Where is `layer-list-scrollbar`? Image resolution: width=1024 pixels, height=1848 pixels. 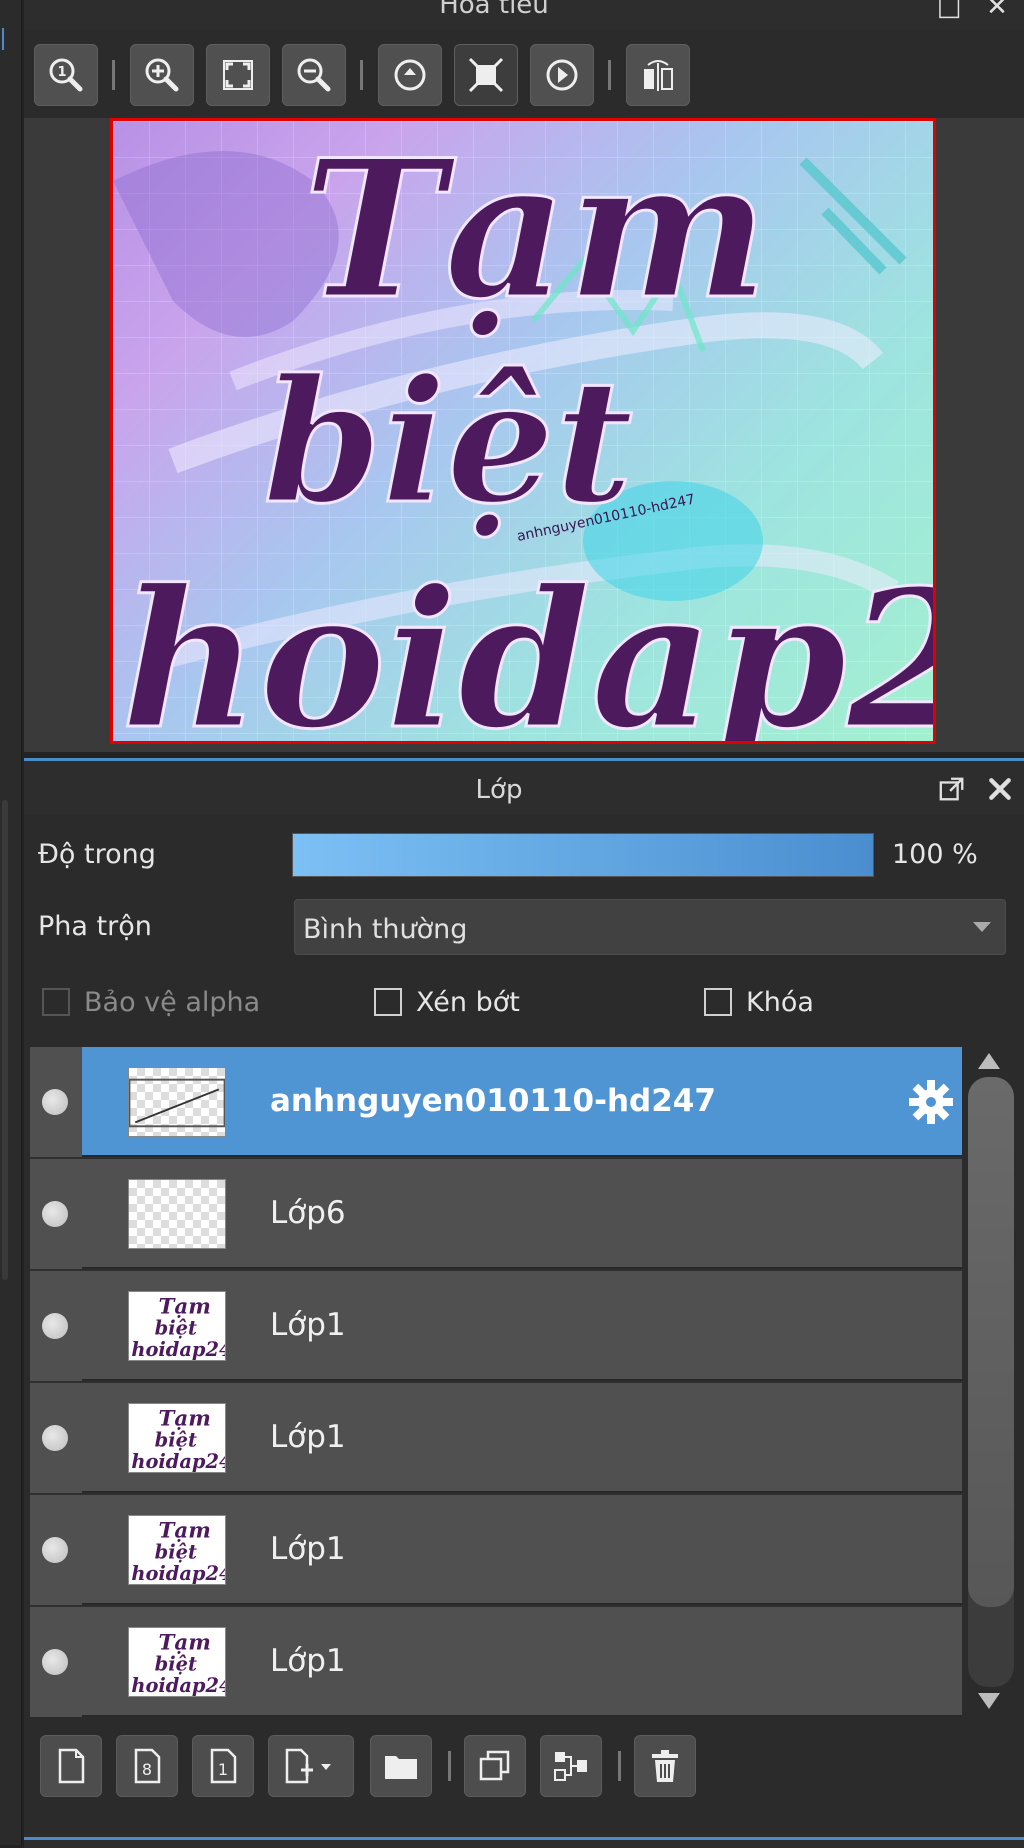 layer-list-scrollbar is located at coordinates (990, 1382).